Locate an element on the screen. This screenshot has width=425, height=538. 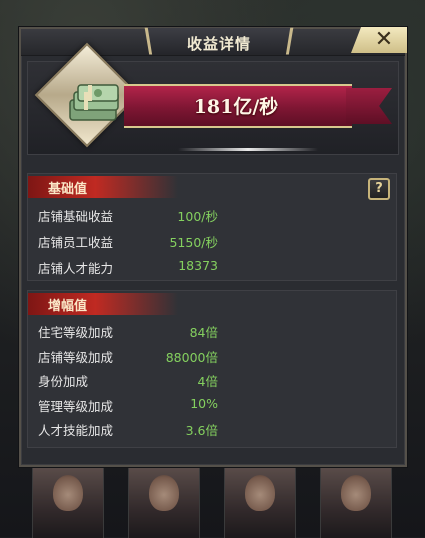
stat-value: 84倍 is located at coordinates (203, 332).